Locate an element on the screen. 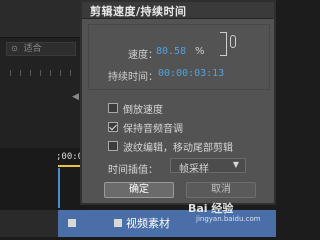 Image resolution: width=320 pixels, height=240 pixels. link-bracket is located at coordinates (223, 44).